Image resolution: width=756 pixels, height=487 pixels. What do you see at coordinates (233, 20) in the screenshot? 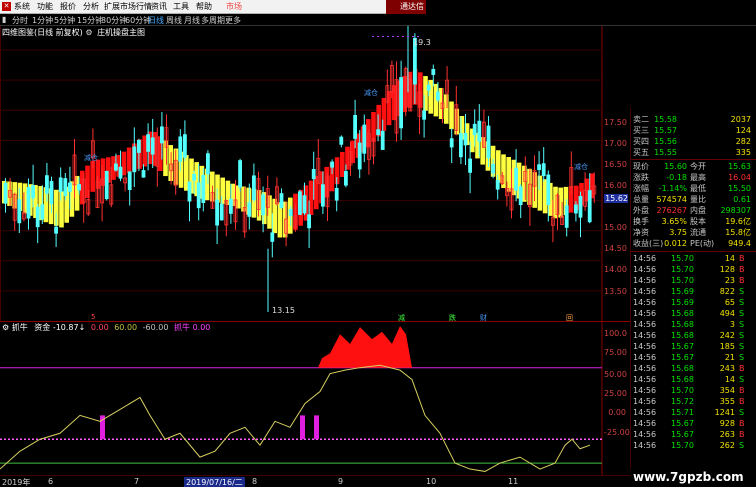
I see `period-tab-more: 更多` at bounding box center [233, 20].